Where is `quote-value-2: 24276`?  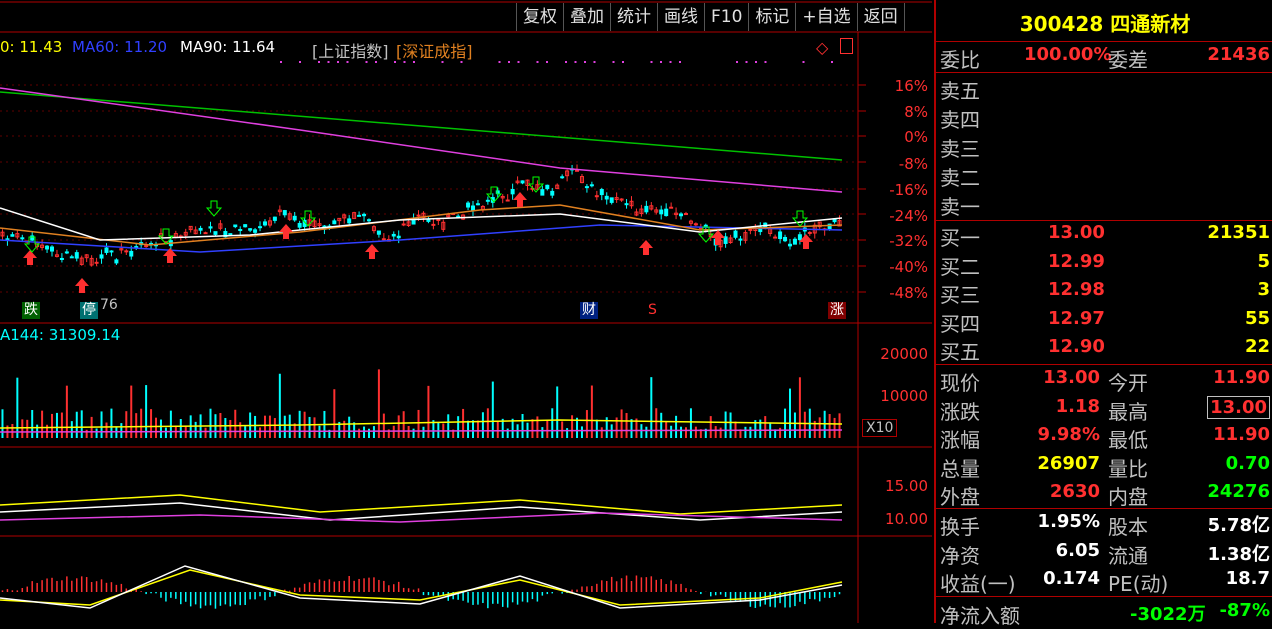
quote-value-2: 24276 is located at coordinates (1238, 491).